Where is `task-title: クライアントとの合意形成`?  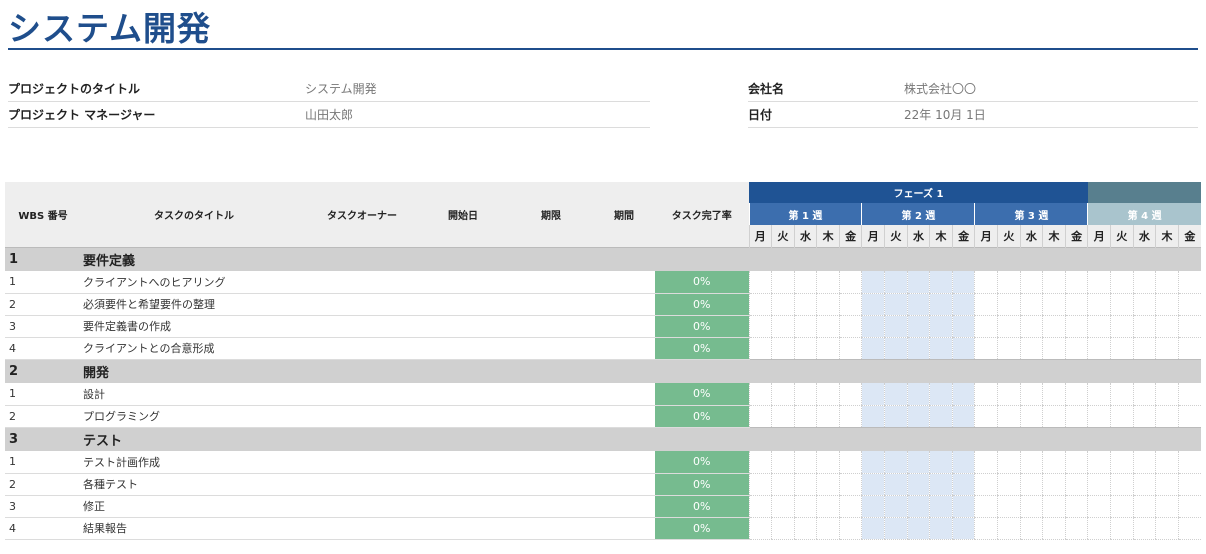 task-title: クライアントとの合意形成 is located at coordinates (194, 348).